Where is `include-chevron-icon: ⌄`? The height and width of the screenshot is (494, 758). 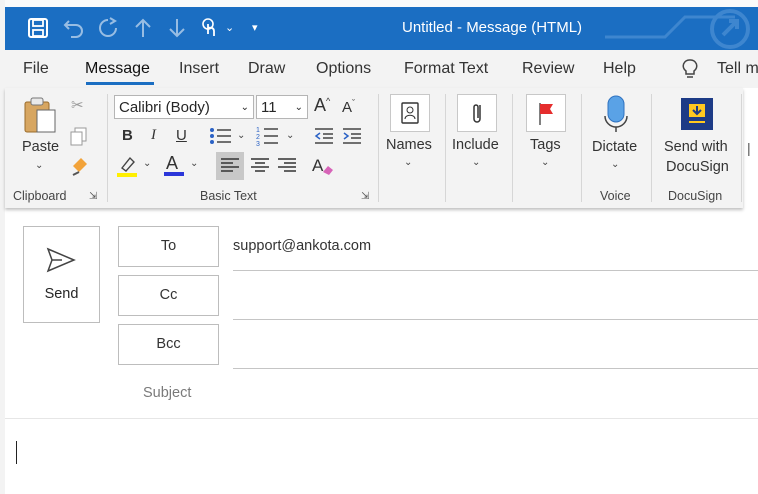 include-chevron-icon: ⌄ is located at coordinates (476, 162).